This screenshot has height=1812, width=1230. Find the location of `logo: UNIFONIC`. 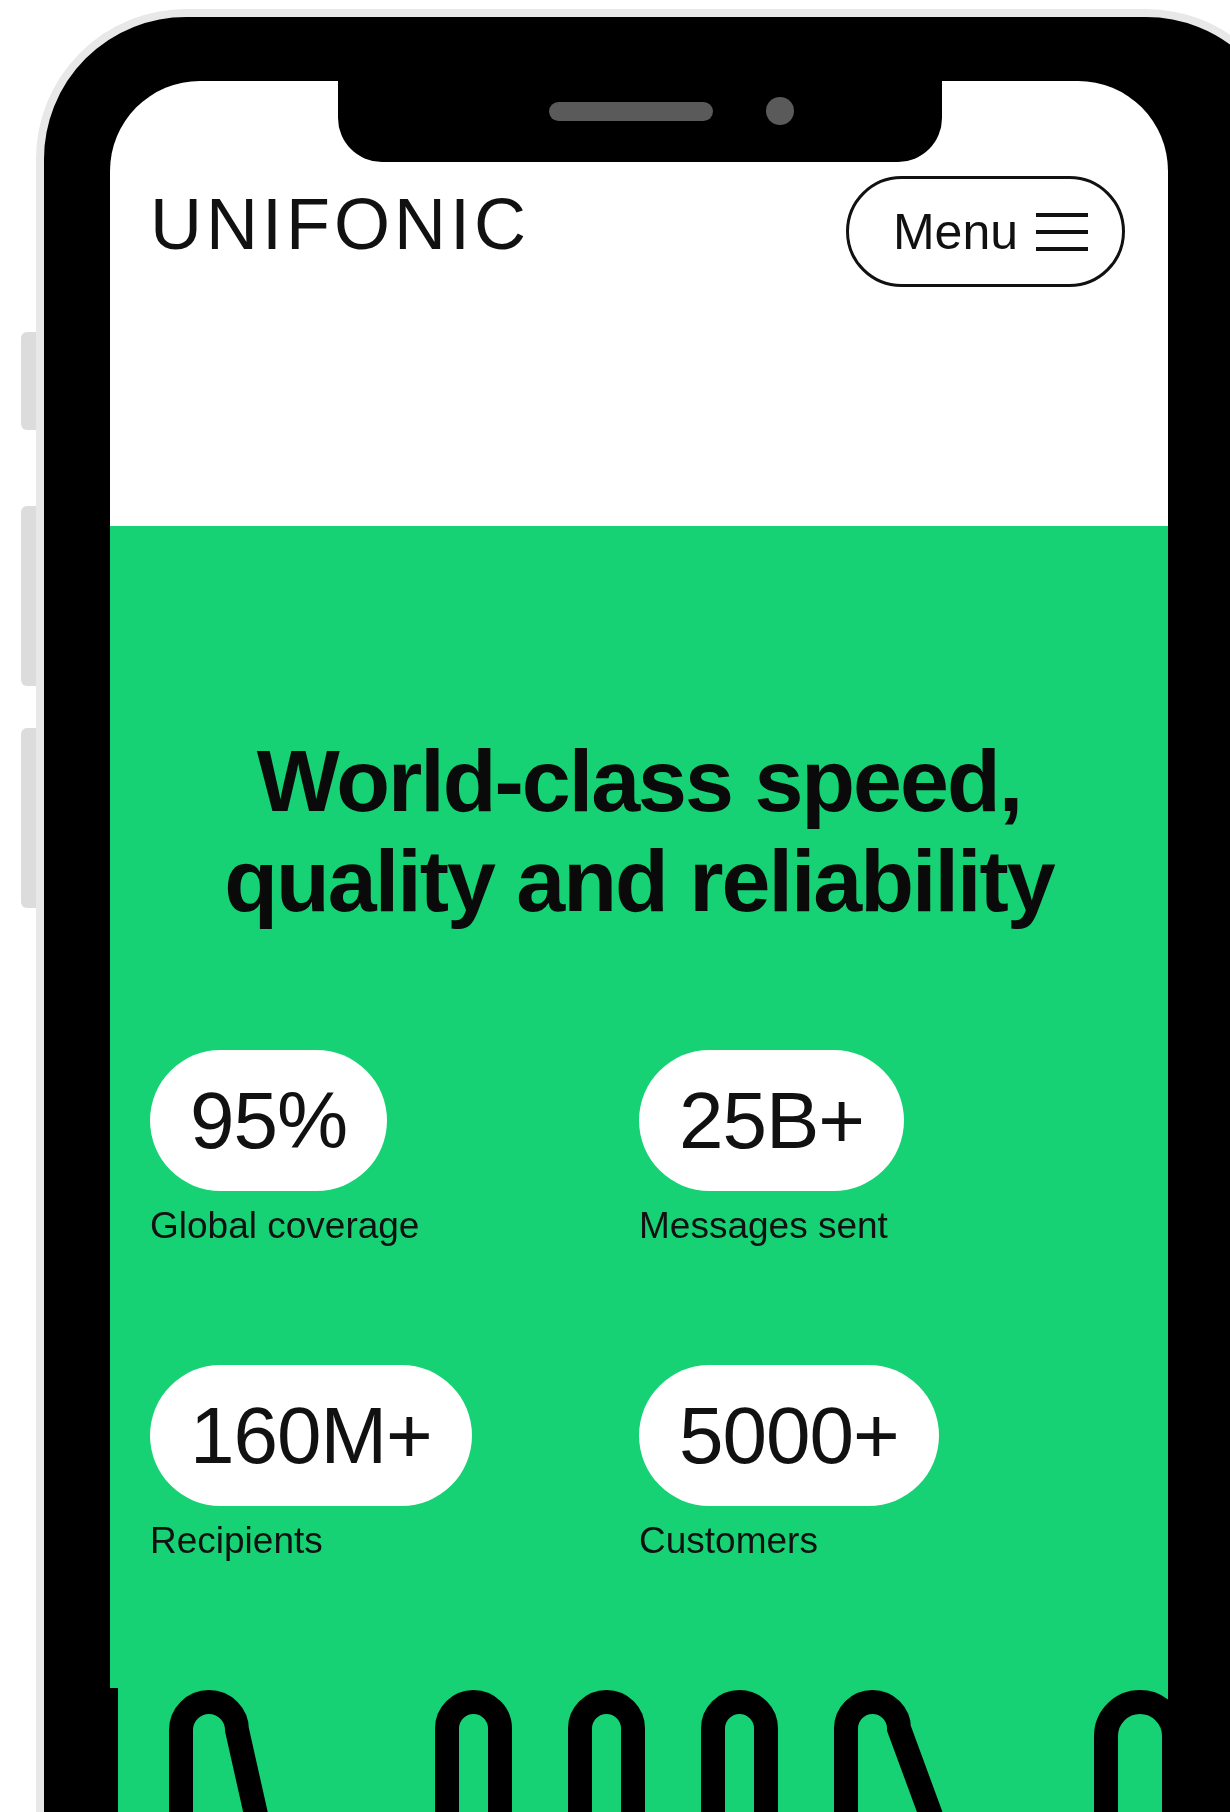

logo: UNIFONIC is located at coordinates (340, 224).